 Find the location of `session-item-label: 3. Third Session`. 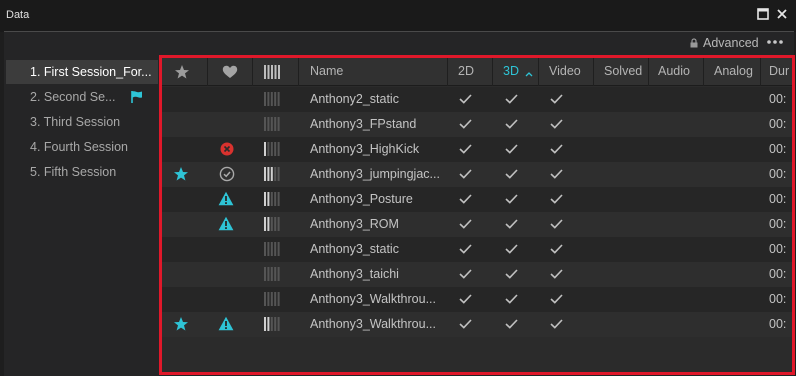

session-item-label: 3. Third Session is located at coordinates (75, 122).